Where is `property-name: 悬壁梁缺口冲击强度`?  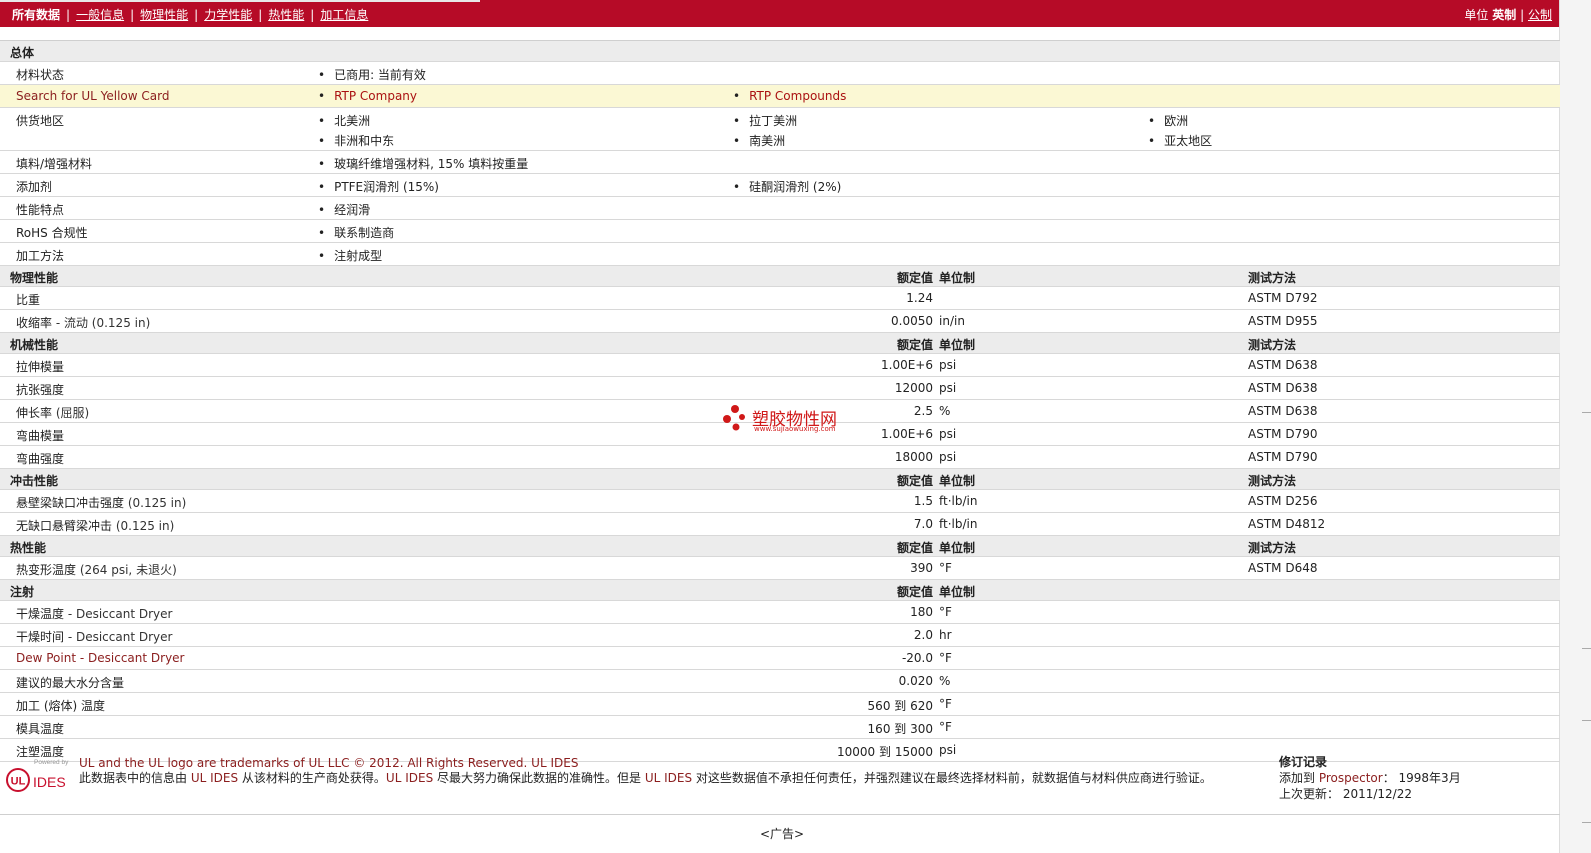 property-name: 悬壁梁缺口冲击强度 is located at coordinates (70, 503).